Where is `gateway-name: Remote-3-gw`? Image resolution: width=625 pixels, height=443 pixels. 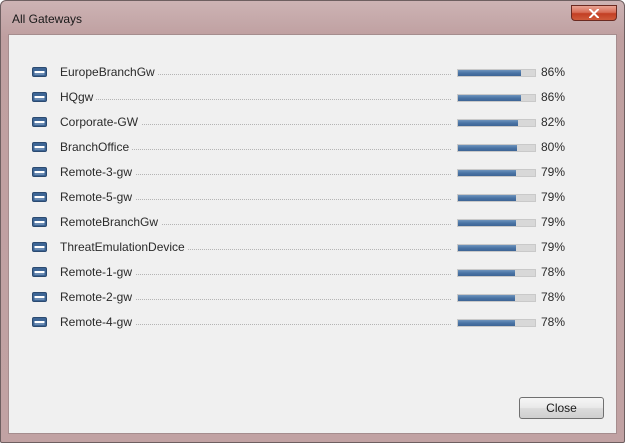
gateway-name: Remote-3-gw is located at coordinates (98, 172).